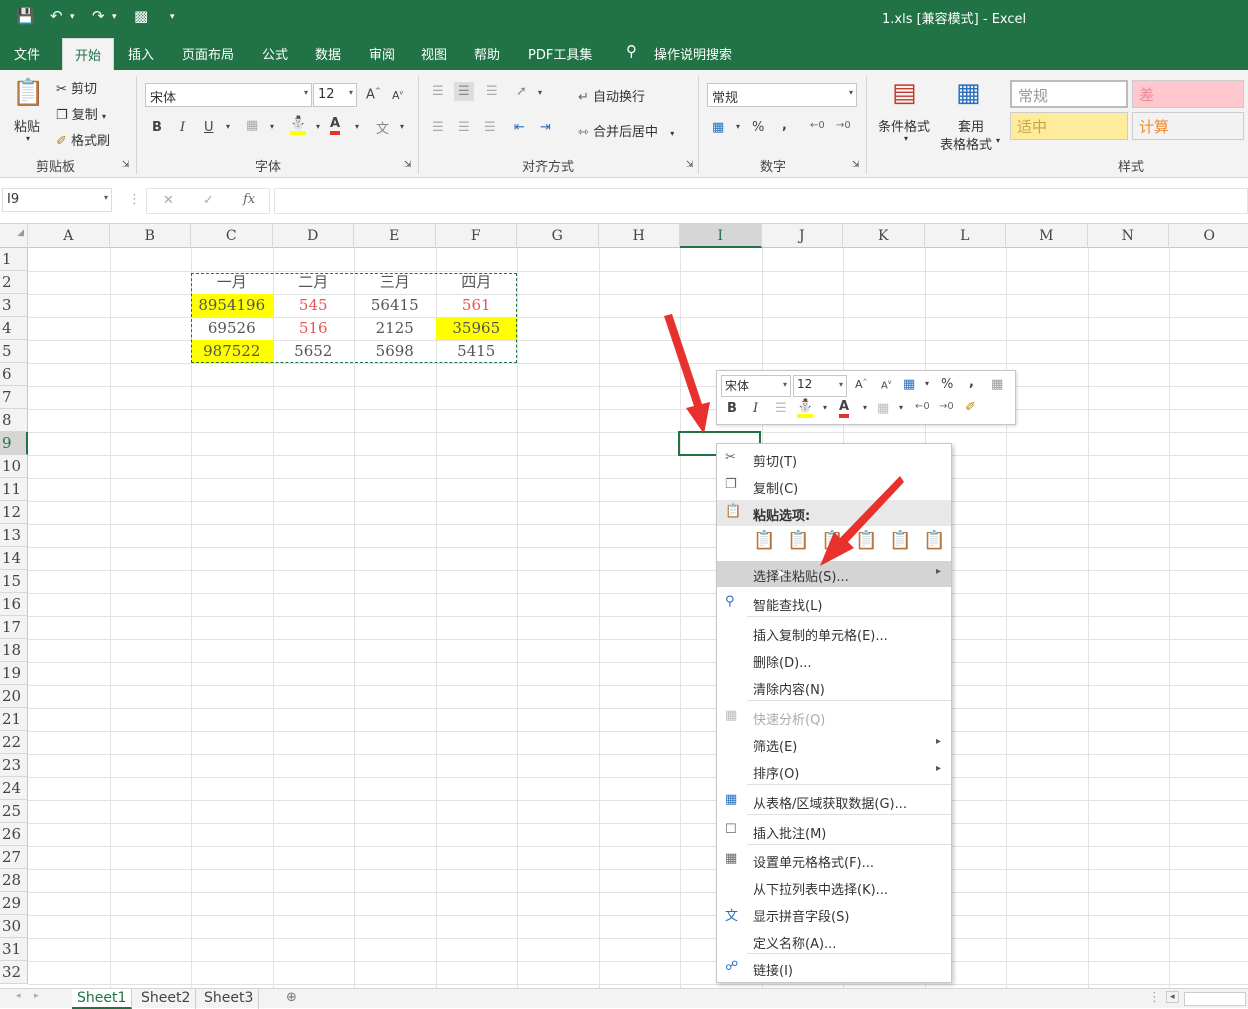 The image size is (1248, 1009). I want to click on row-header-17: 17, so click(14, 627).